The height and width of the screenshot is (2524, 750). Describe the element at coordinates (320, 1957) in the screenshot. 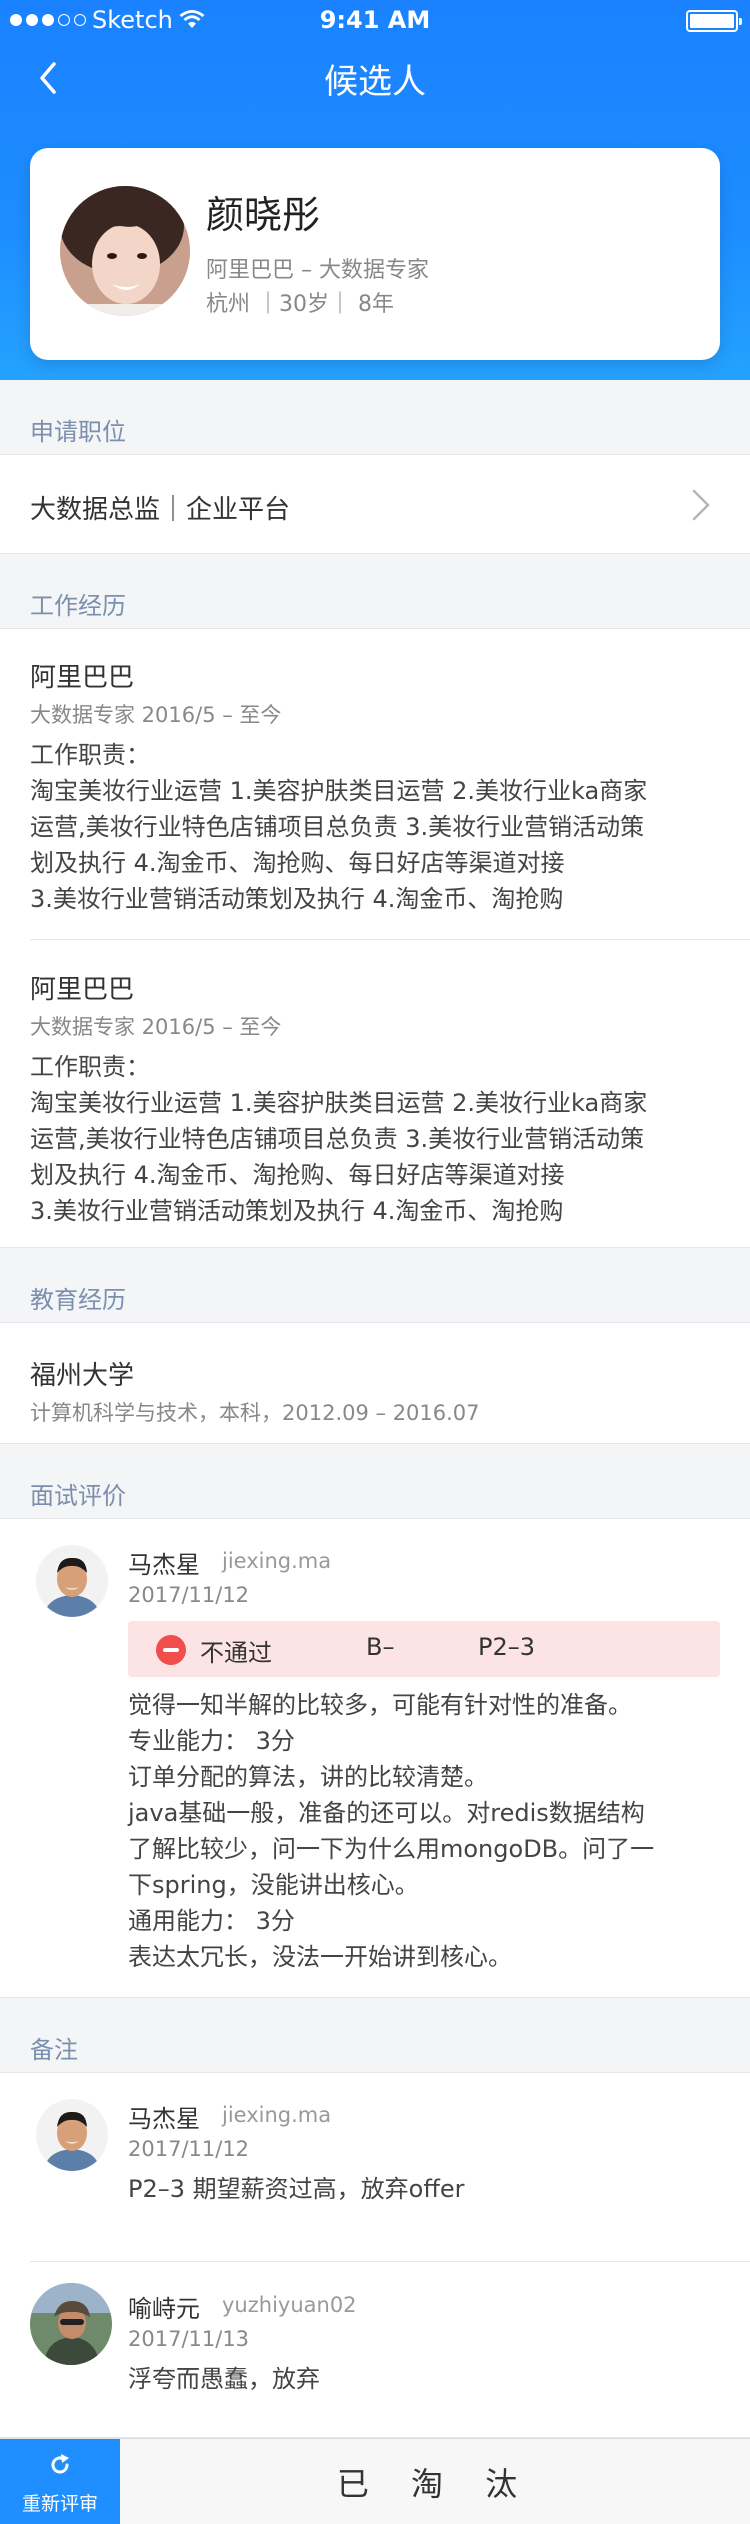

I see `review-line: 表达太冗长，没法一开始讲到核心。` at that location.